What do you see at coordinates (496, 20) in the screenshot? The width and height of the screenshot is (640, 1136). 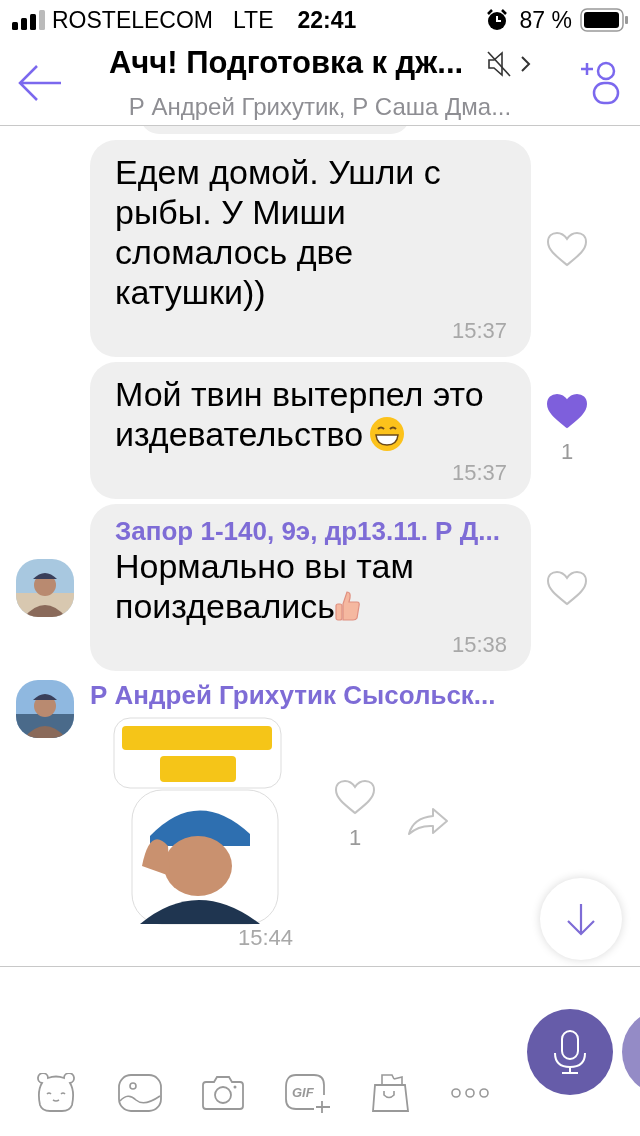 I see `alarm-icon` at bounding box center [496, 20].